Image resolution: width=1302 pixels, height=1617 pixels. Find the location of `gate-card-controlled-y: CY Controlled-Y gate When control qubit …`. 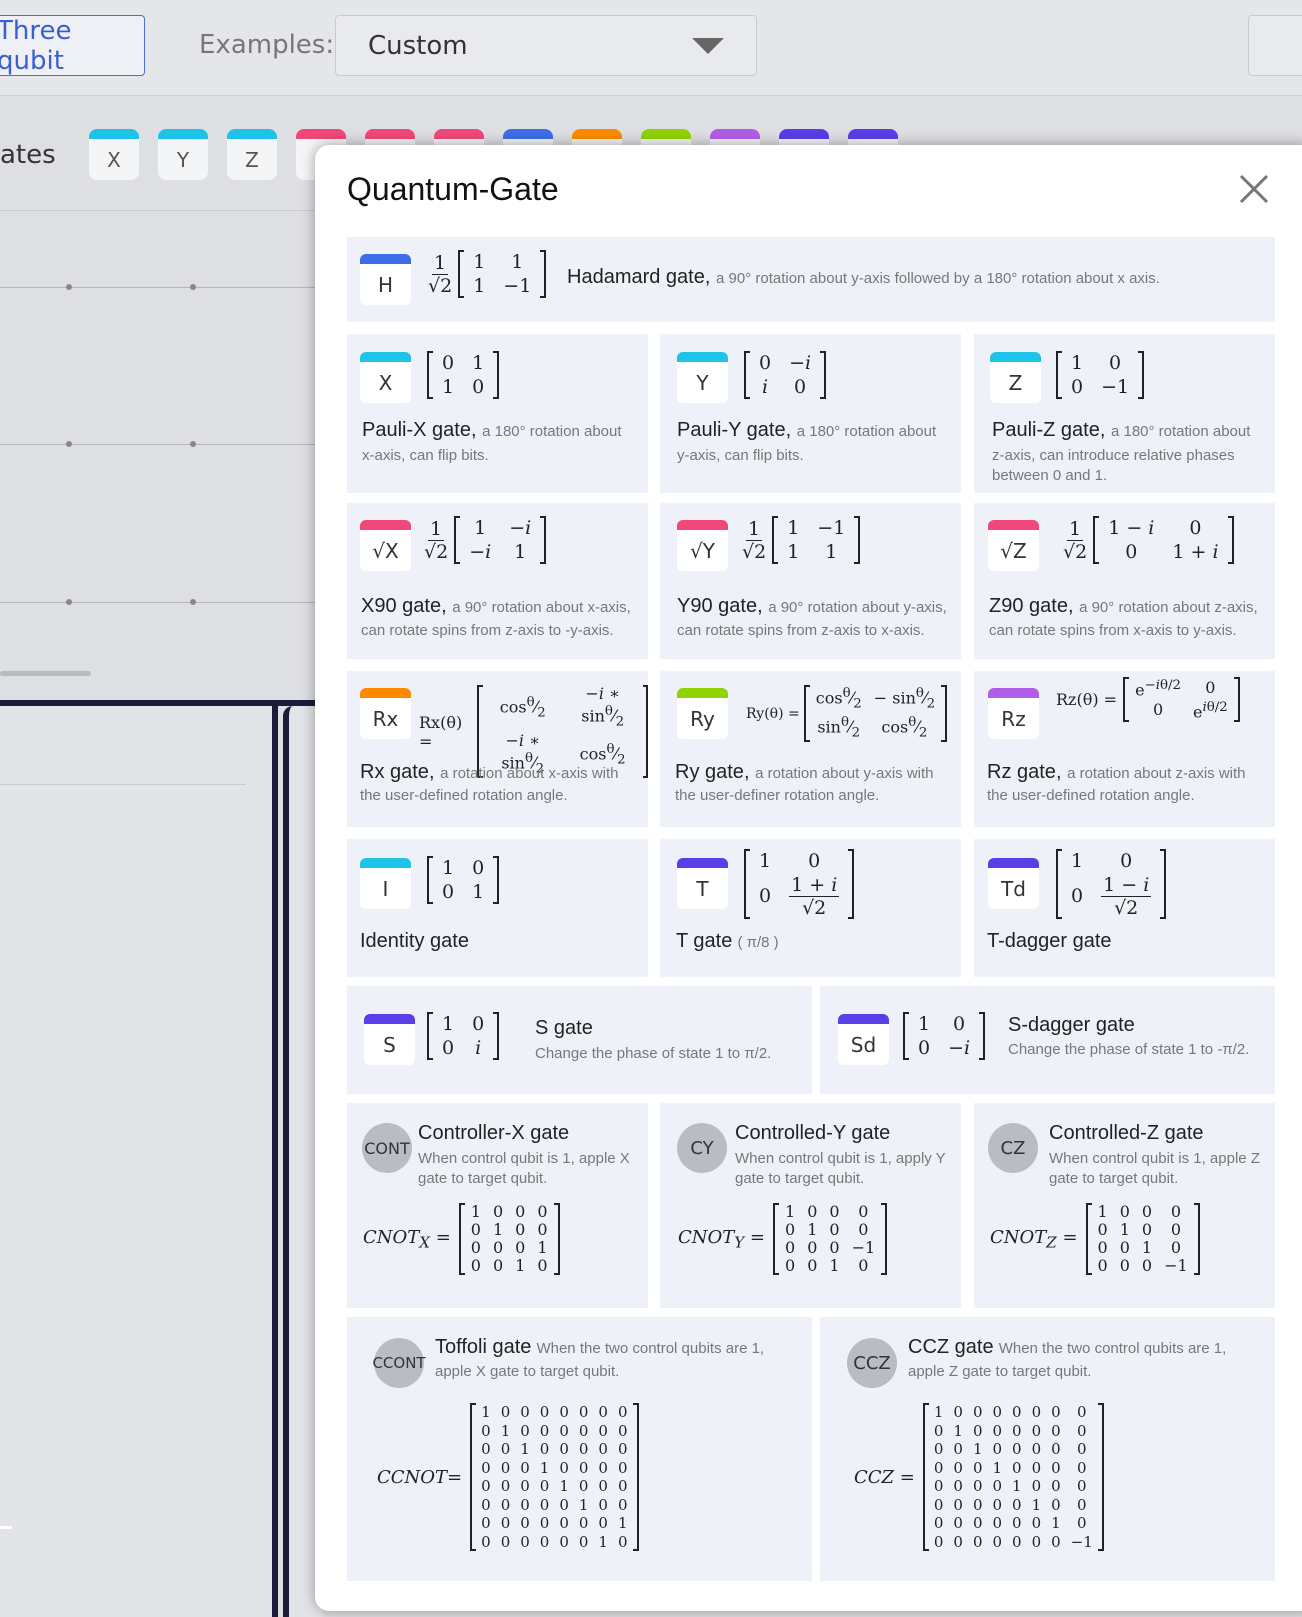

gate-card-controlled-y: CY Controlled-Y gate When control qubit … is located at coordinates (810, 1205).